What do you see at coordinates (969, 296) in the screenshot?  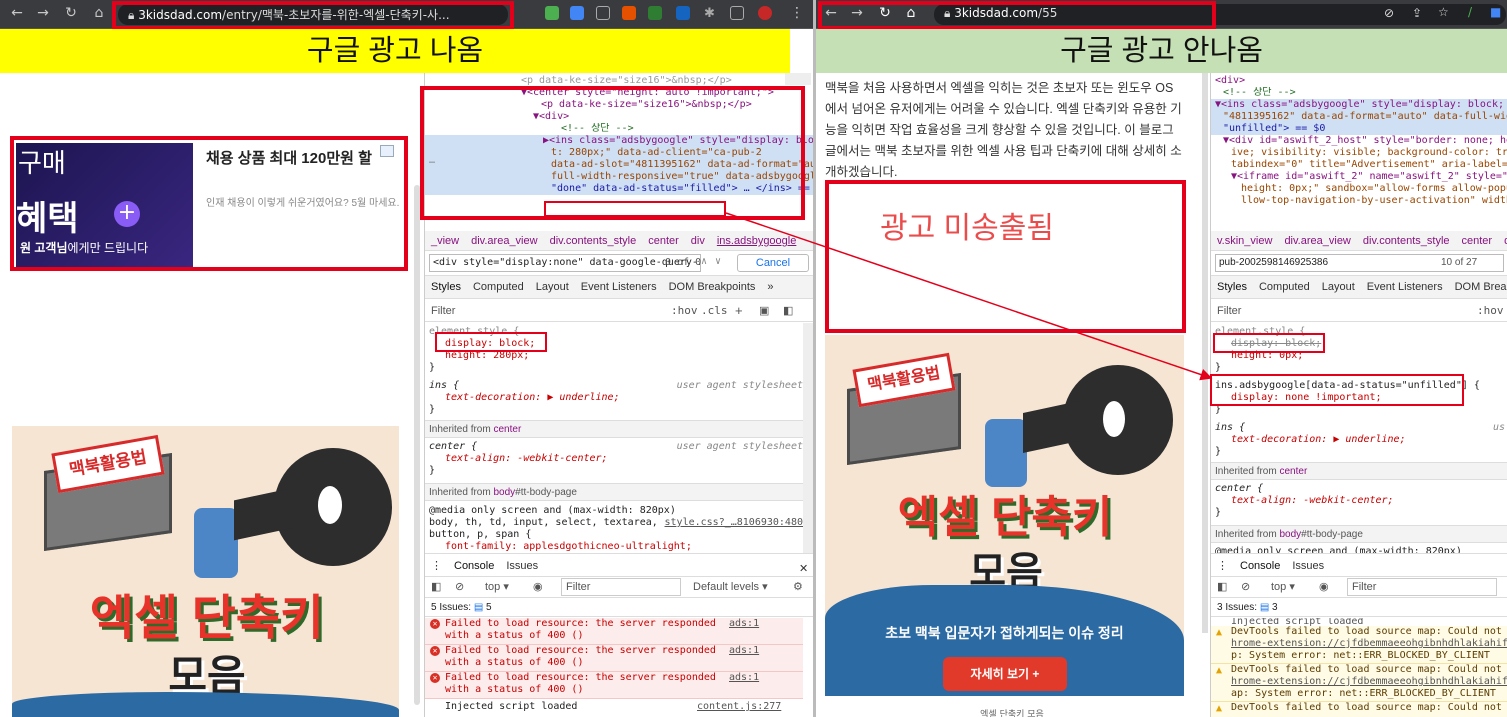 I see `annotation-arrow` at bounding box center [969, 296].